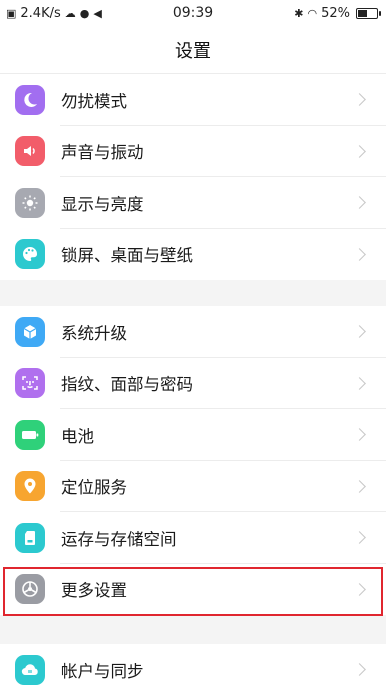 This screenshot has width=386, height=696. I want to click on bluetooth-icon: ✱, so click(299, 13).